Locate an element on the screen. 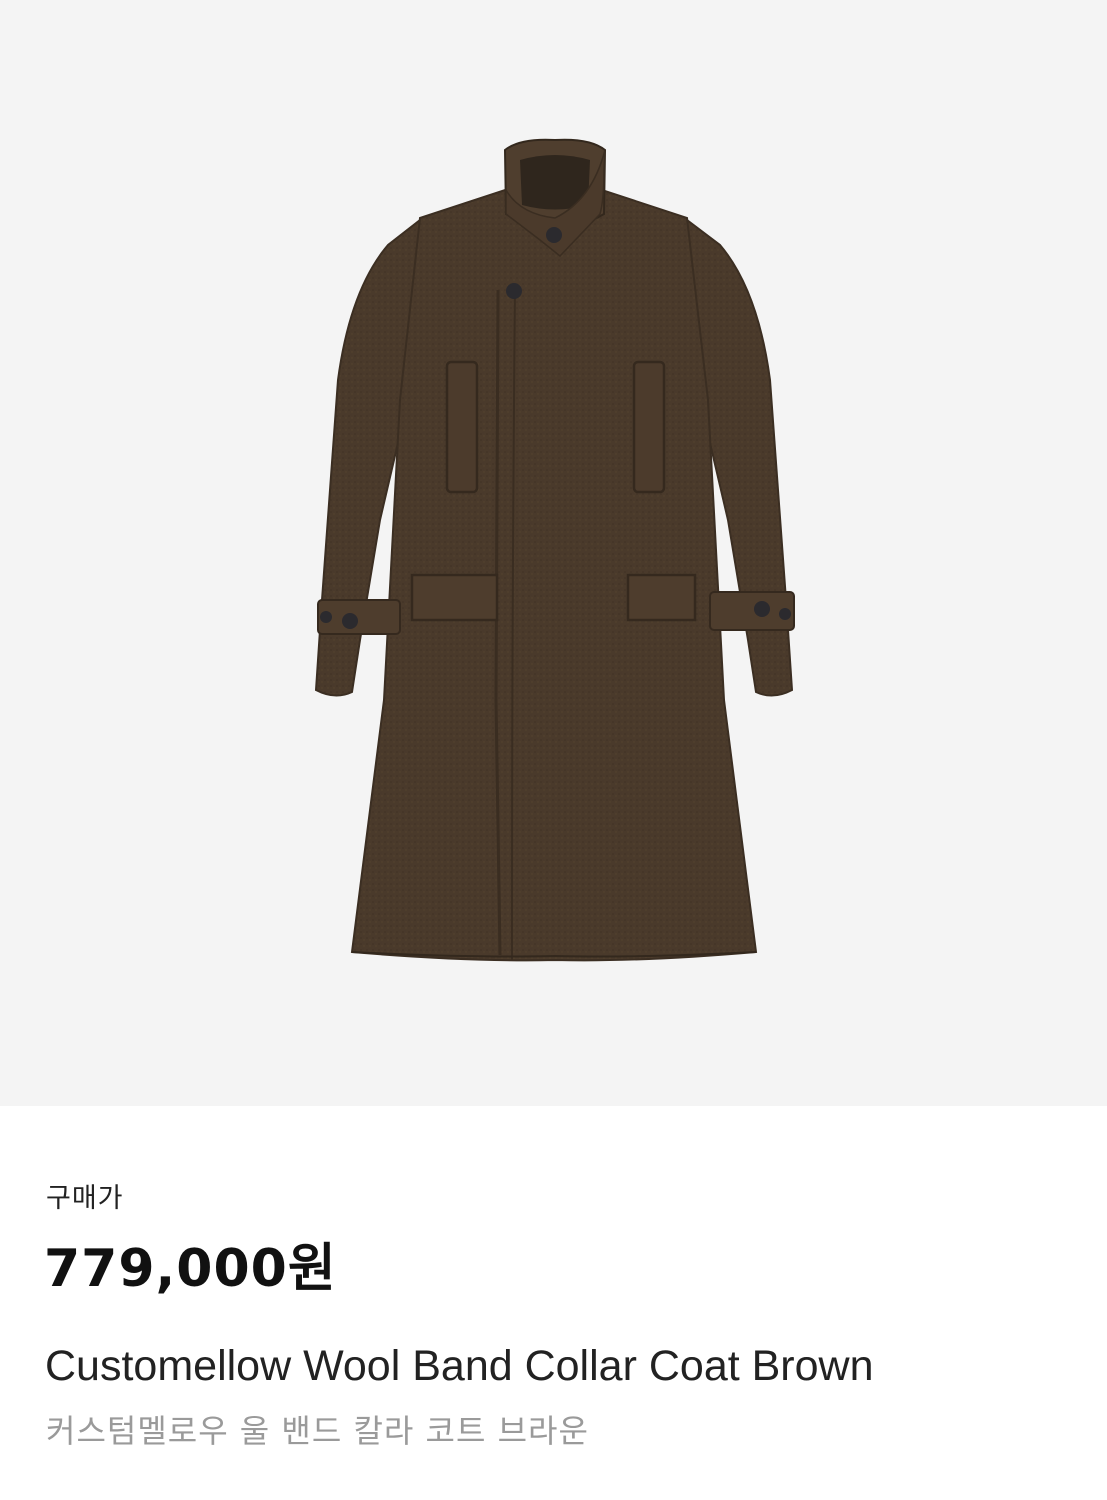 The height and width of the screenshot is (1500, 1107). price-value: 779,000원 is located at coordinates (190, 1269).